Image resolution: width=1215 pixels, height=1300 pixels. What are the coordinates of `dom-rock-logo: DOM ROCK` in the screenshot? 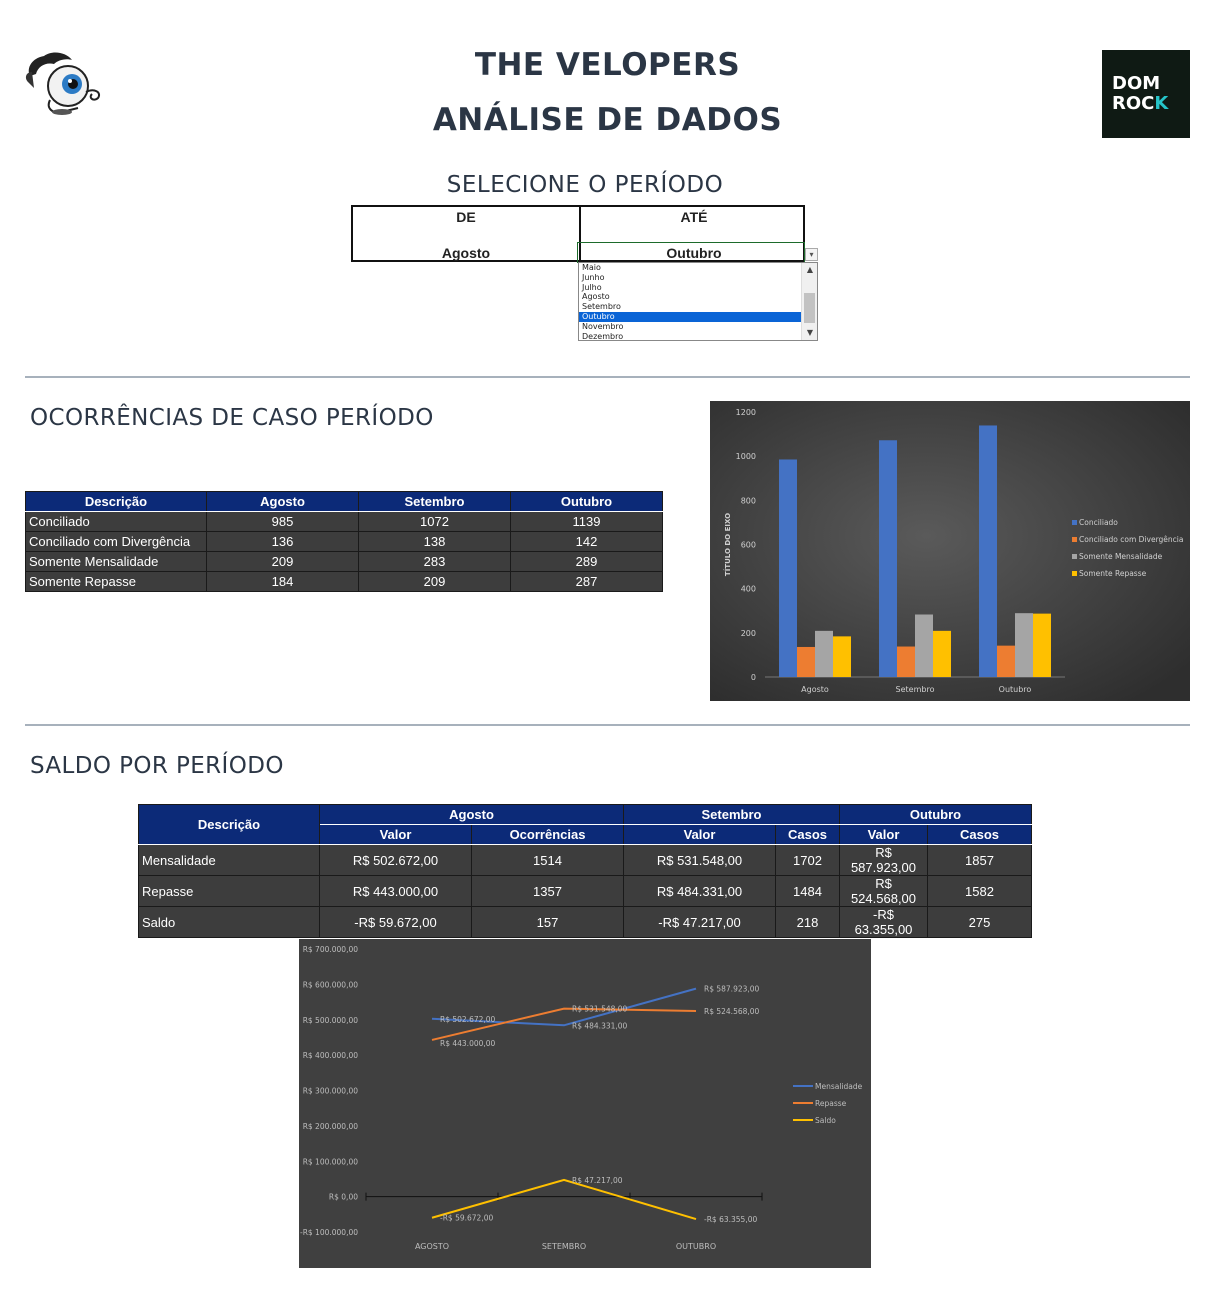 It's located at (1146, 94).